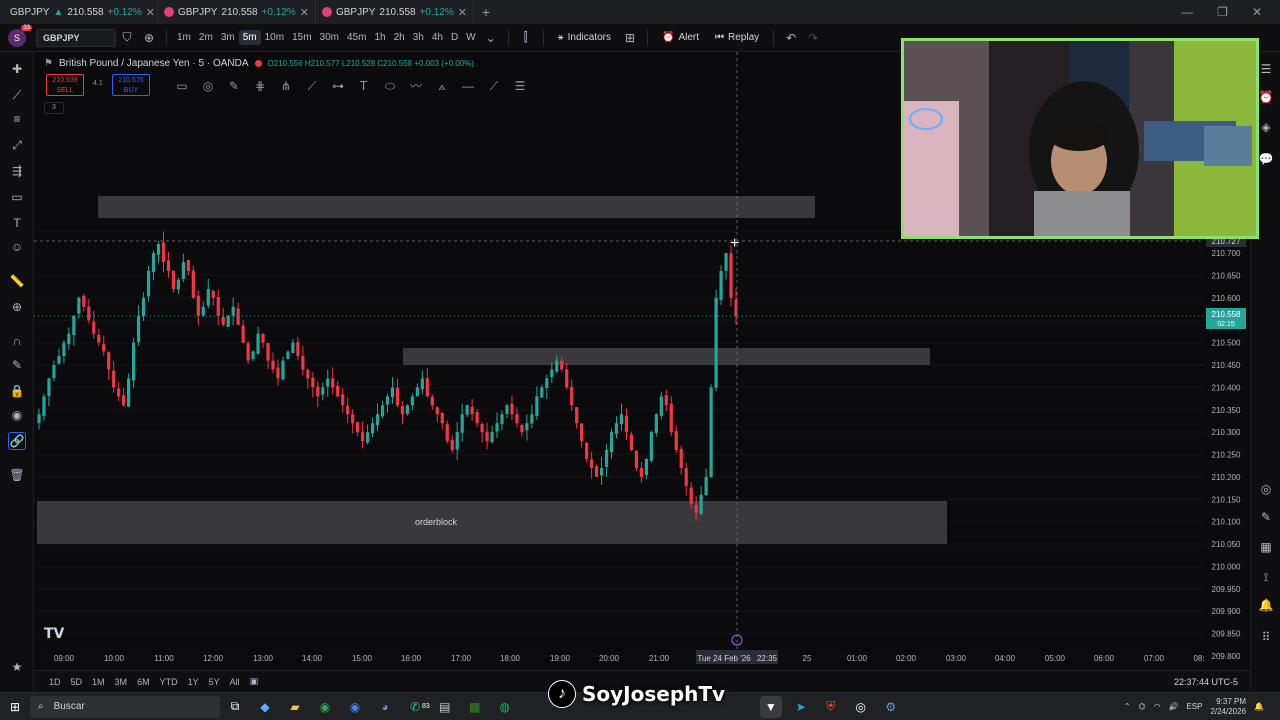 The image size is (1280, 720). What do you see at coordinates (329, 37) in the screenshot?
I see `timeframe-30m: 30m` at bounding box center [329, 37].